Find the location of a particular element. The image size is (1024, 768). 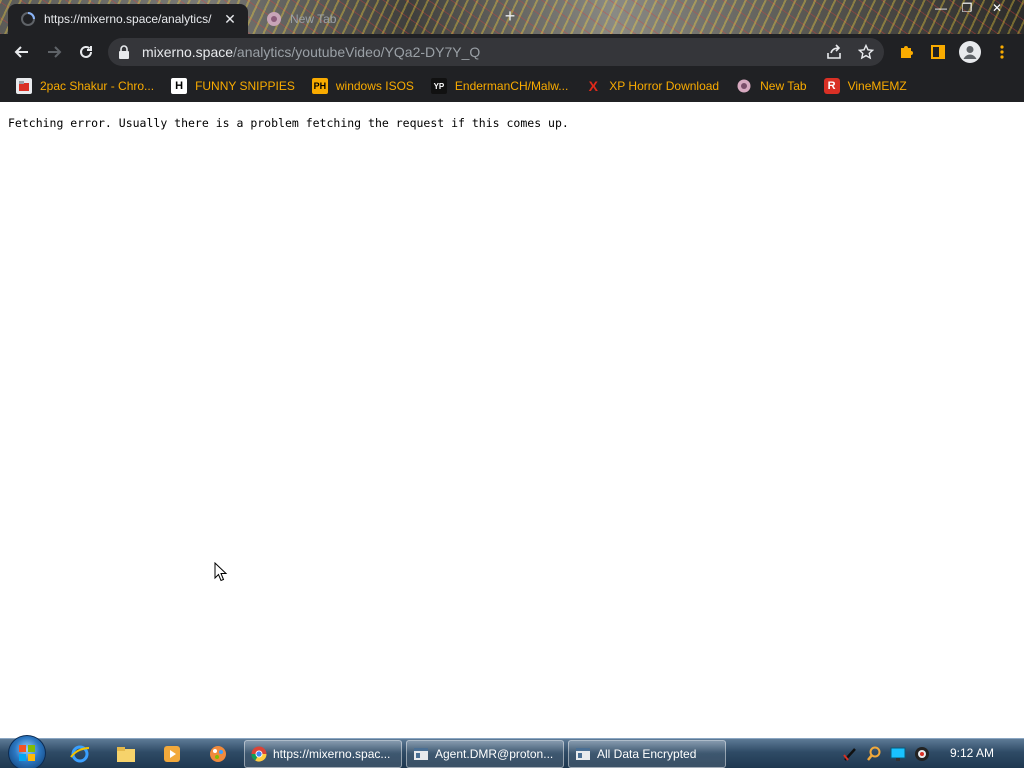

start-button is located at coordinates (27, 751).